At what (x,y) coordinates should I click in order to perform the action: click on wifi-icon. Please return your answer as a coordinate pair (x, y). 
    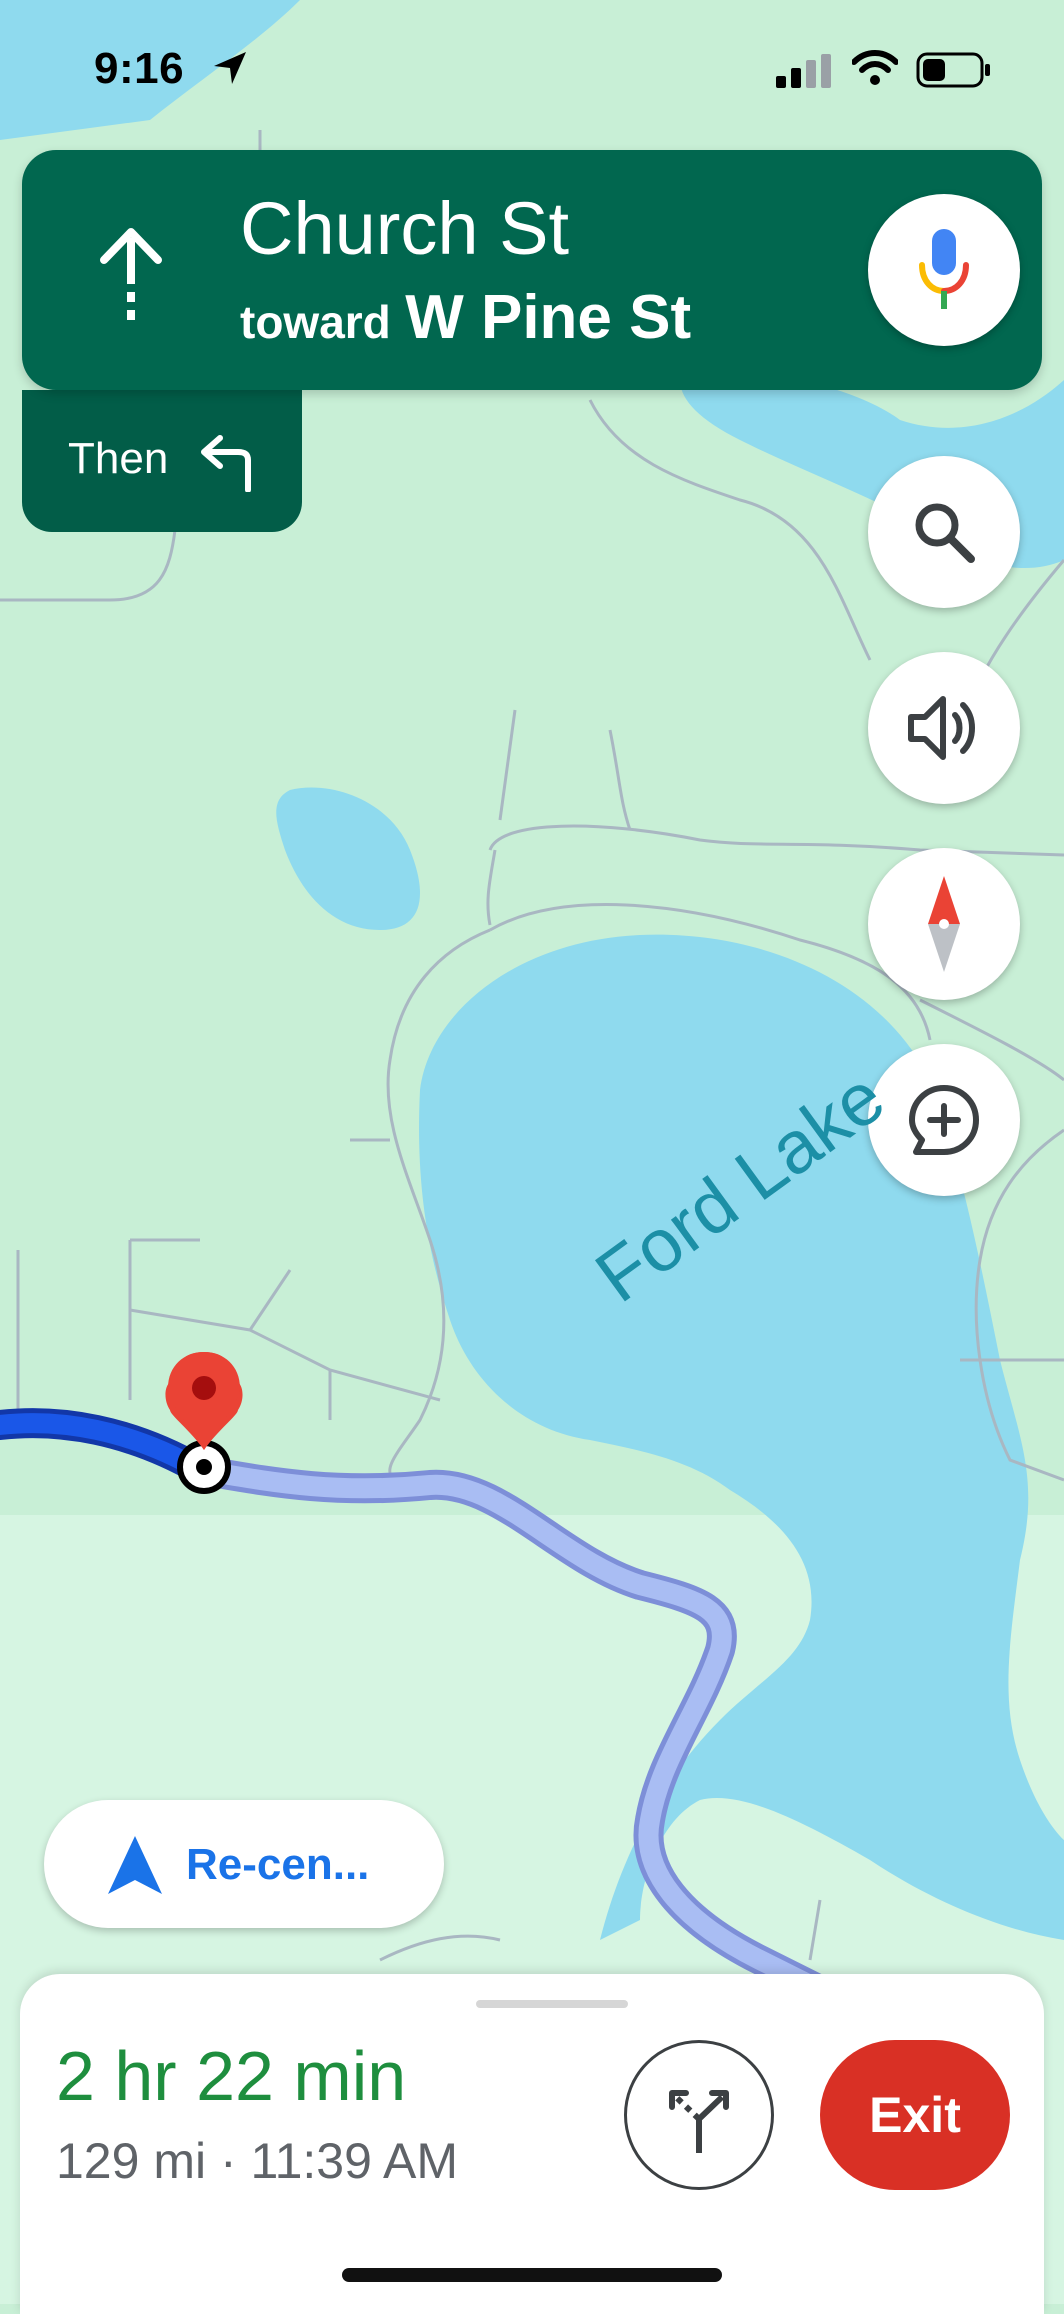
    Looking at the image, I should click on (875, 67).